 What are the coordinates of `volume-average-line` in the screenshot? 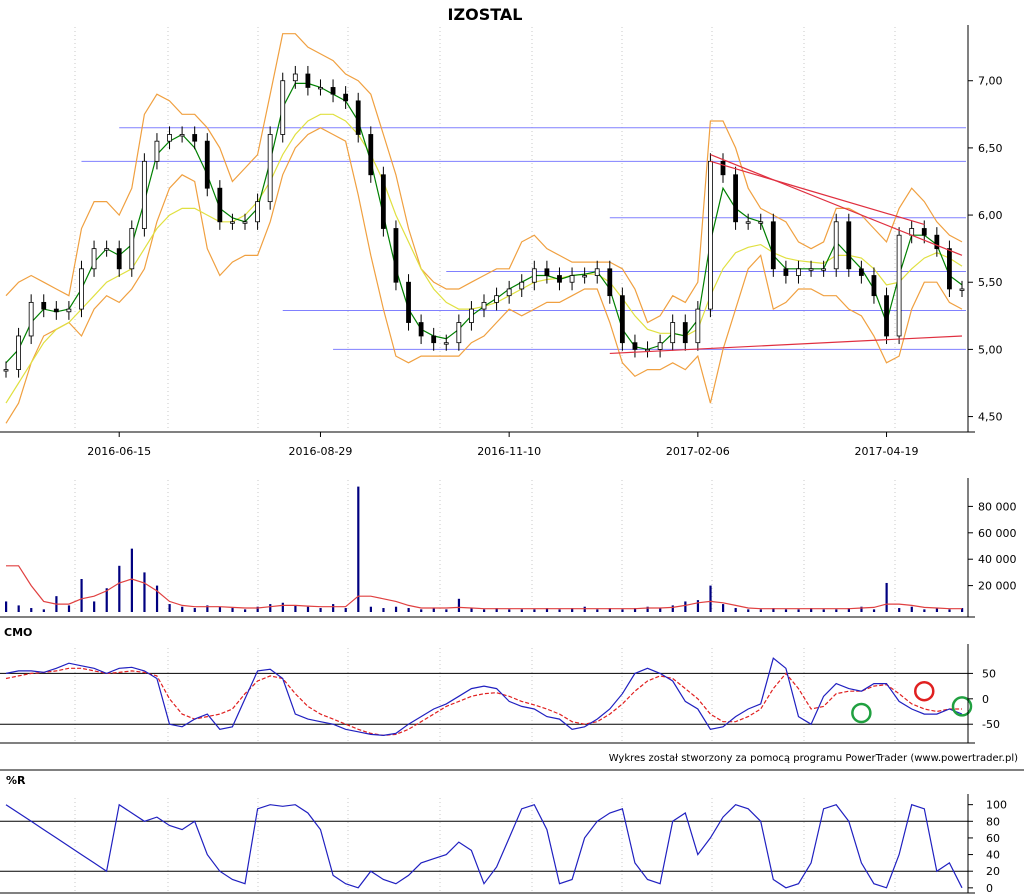 It's located at (484, 587).